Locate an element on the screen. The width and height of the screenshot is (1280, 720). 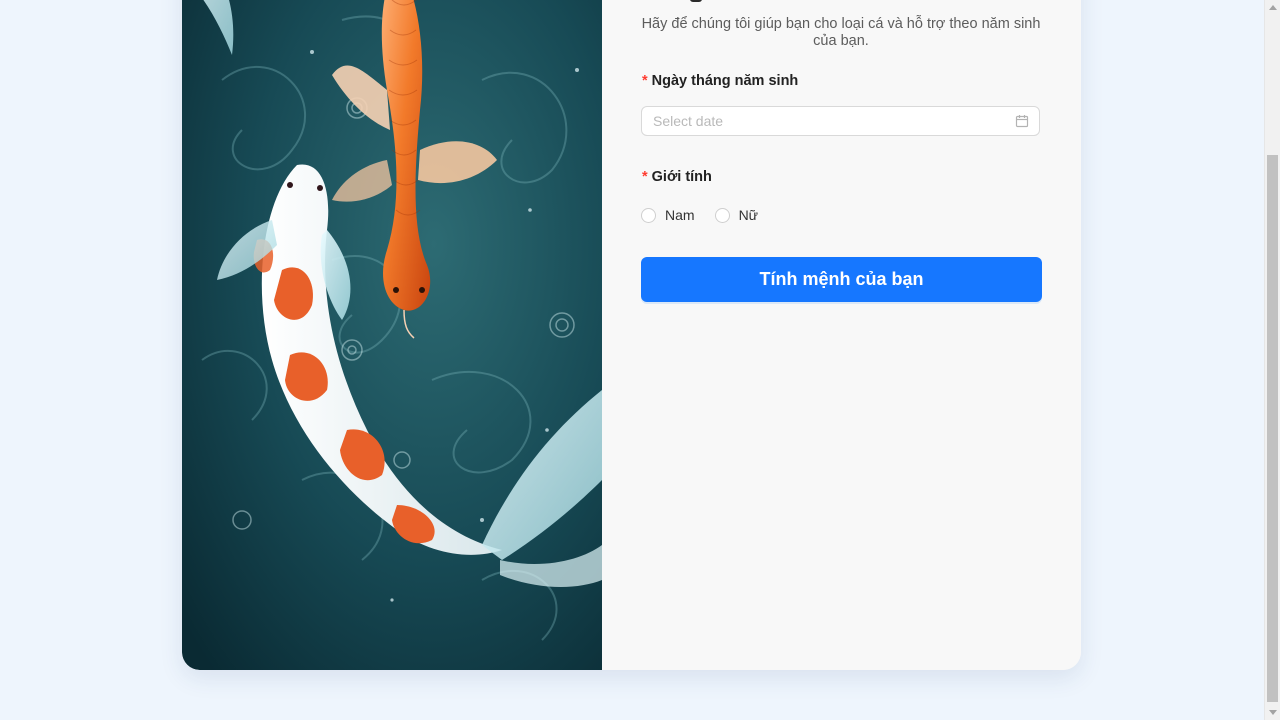
calendar-icon is located at coordinates (1022, 121).